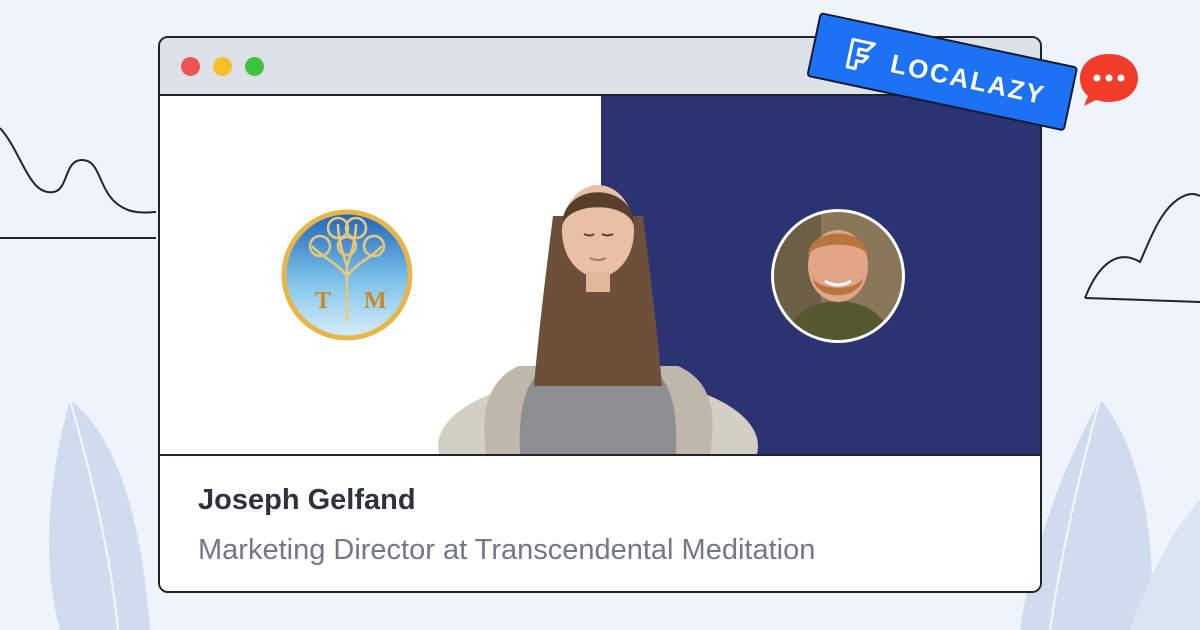  What do you see at coordinates (968, 79) in the screenshot?
I see `brand-name: LOCALAZY` at bounding box center [968, 79].